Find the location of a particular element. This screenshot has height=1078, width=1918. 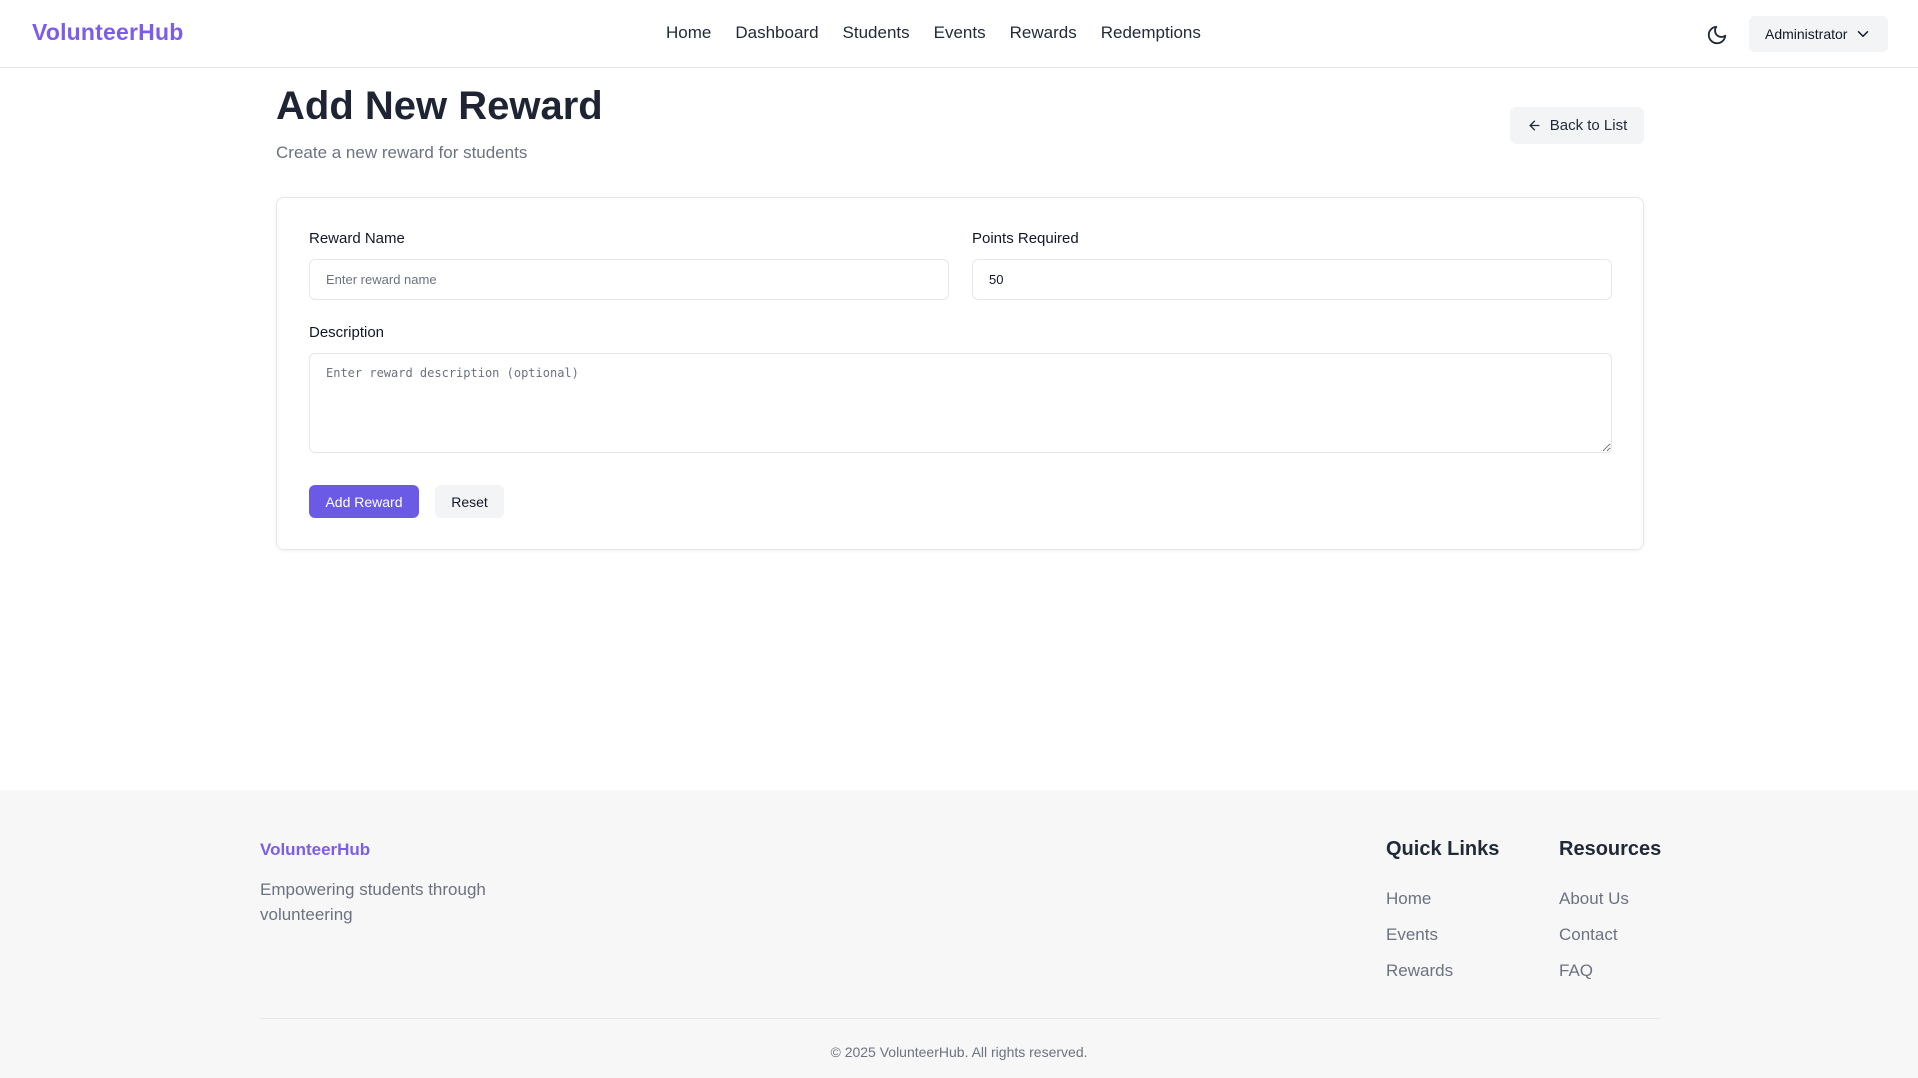

page-subtitle: Create a new reward for students is located at coordinates (402, 152).